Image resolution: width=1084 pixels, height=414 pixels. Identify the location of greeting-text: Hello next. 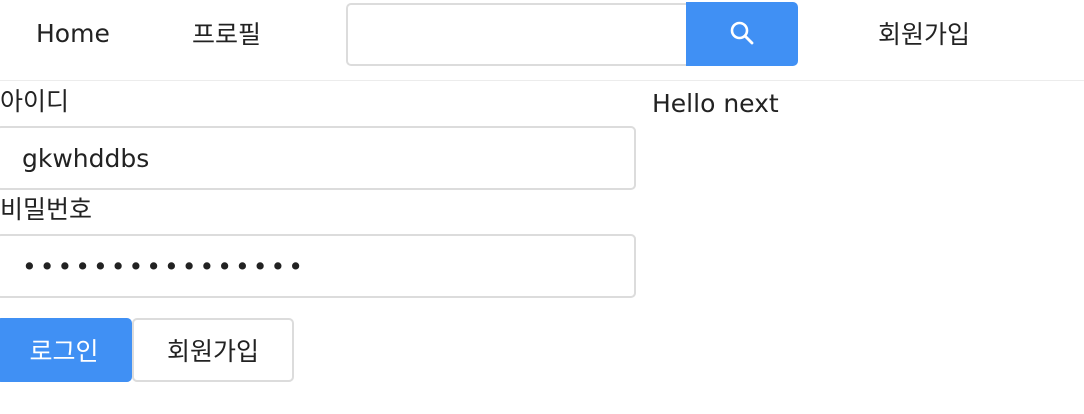
(715, 103).